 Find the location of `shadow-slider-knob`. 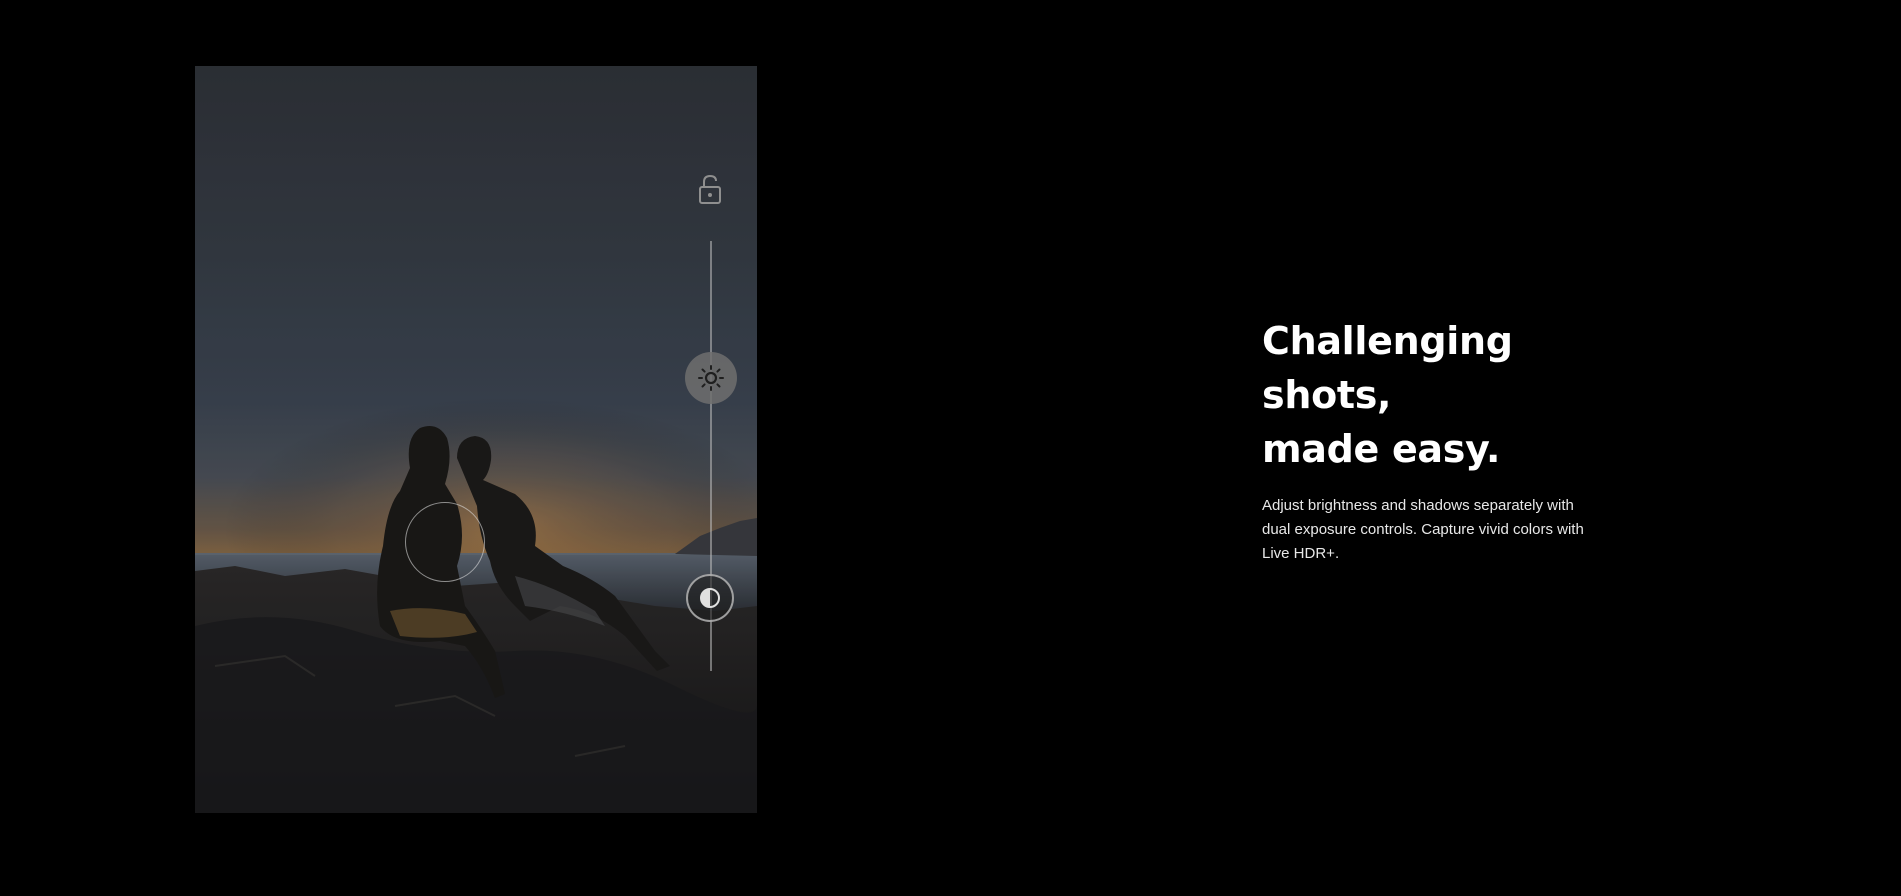

shadow-slider-knob is located at coordinates (710, 598).